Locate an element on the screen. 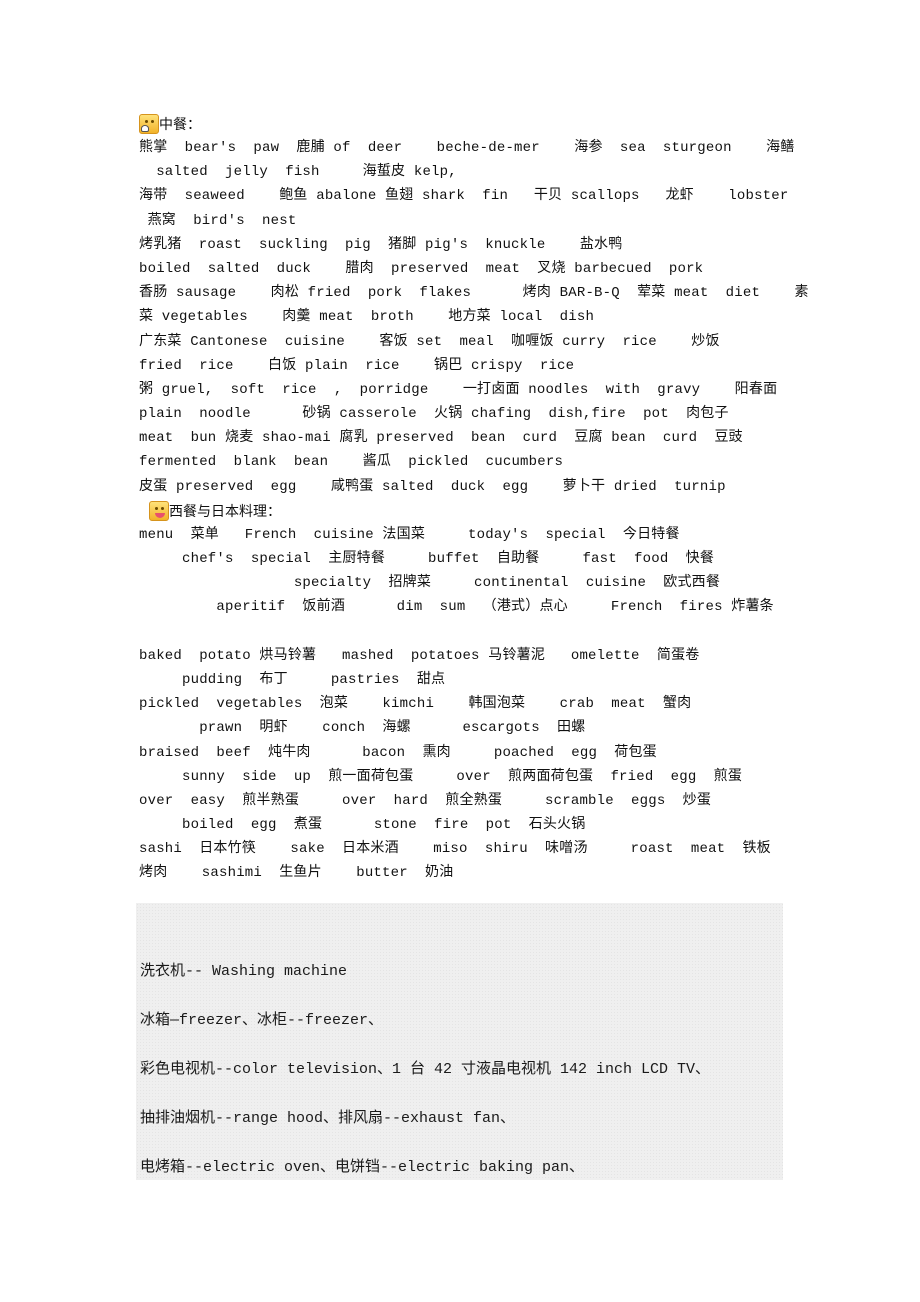 The height and width of the screenshot is (1302, 920). text-line is located at coordinates (469, 632).